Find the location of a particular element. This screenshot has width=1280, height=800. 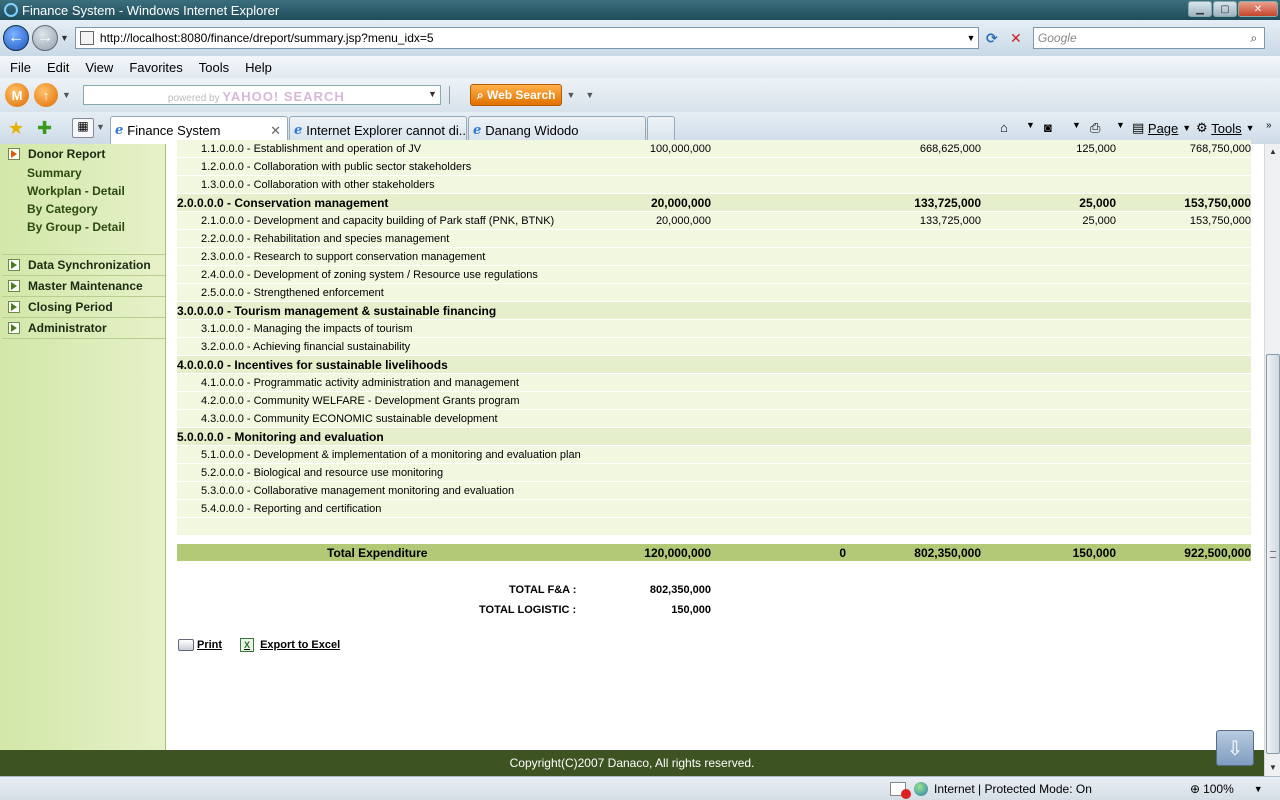

toolbar-more-dropdown-icon: ▼ is located at coordinates (589, 95).